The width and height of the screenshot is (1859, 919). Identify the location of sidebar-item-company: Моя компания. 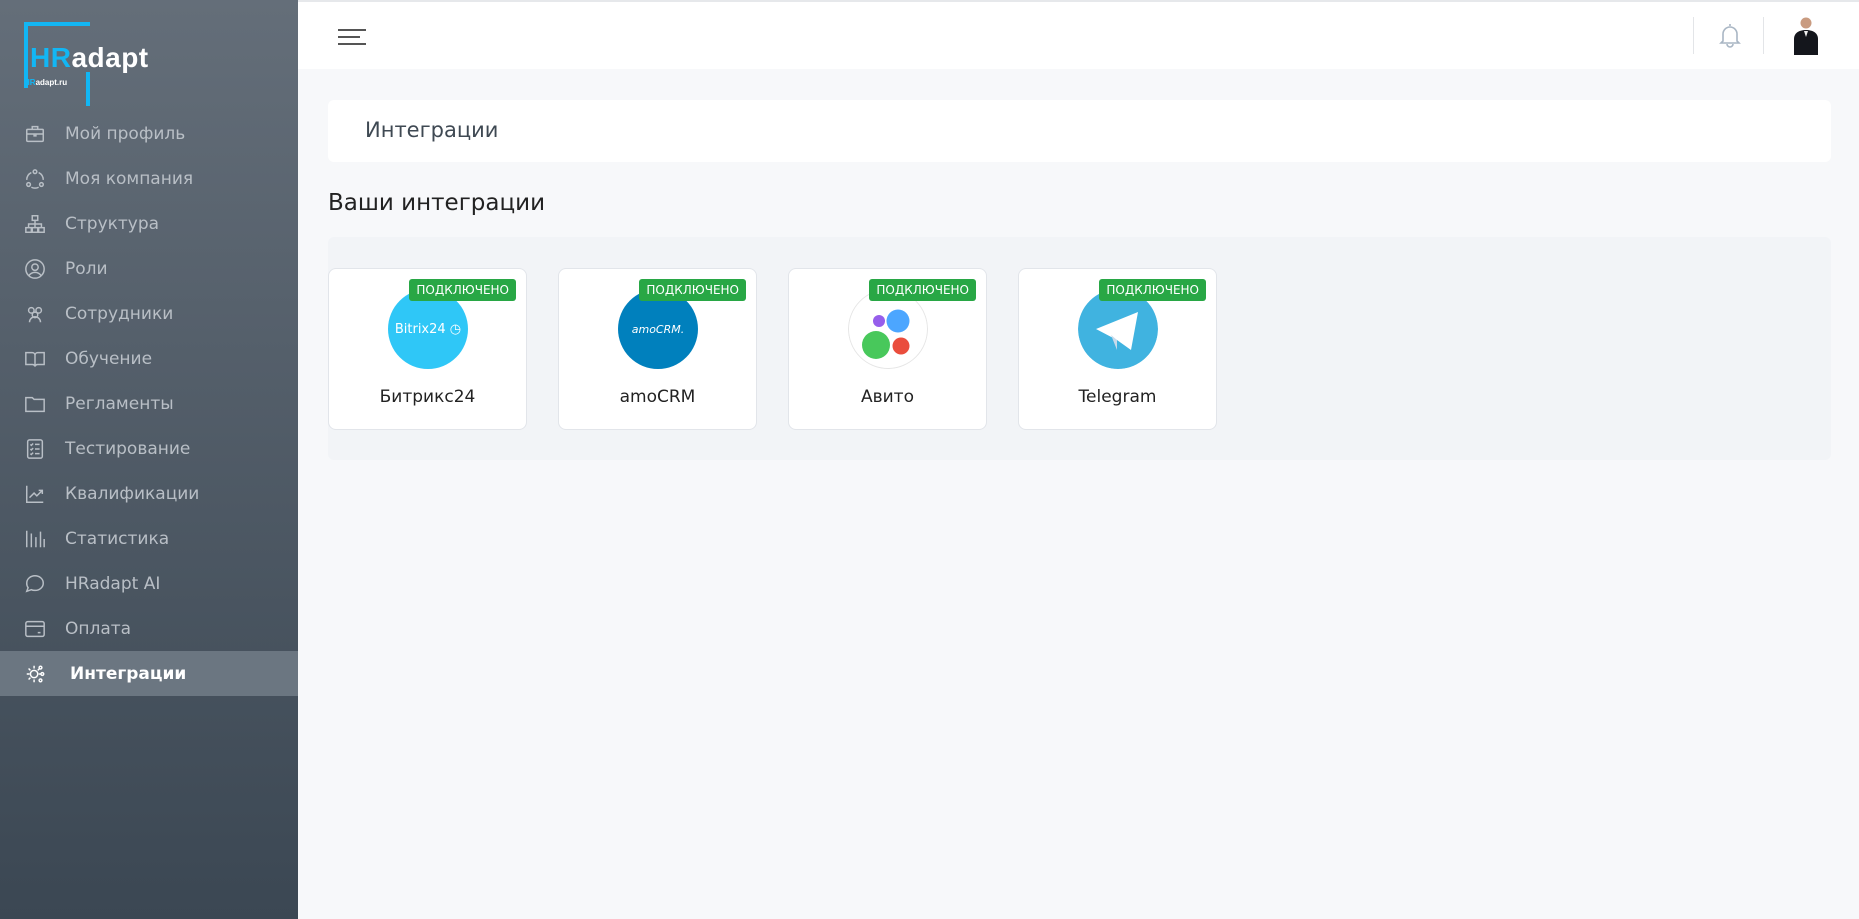
(149, 178).